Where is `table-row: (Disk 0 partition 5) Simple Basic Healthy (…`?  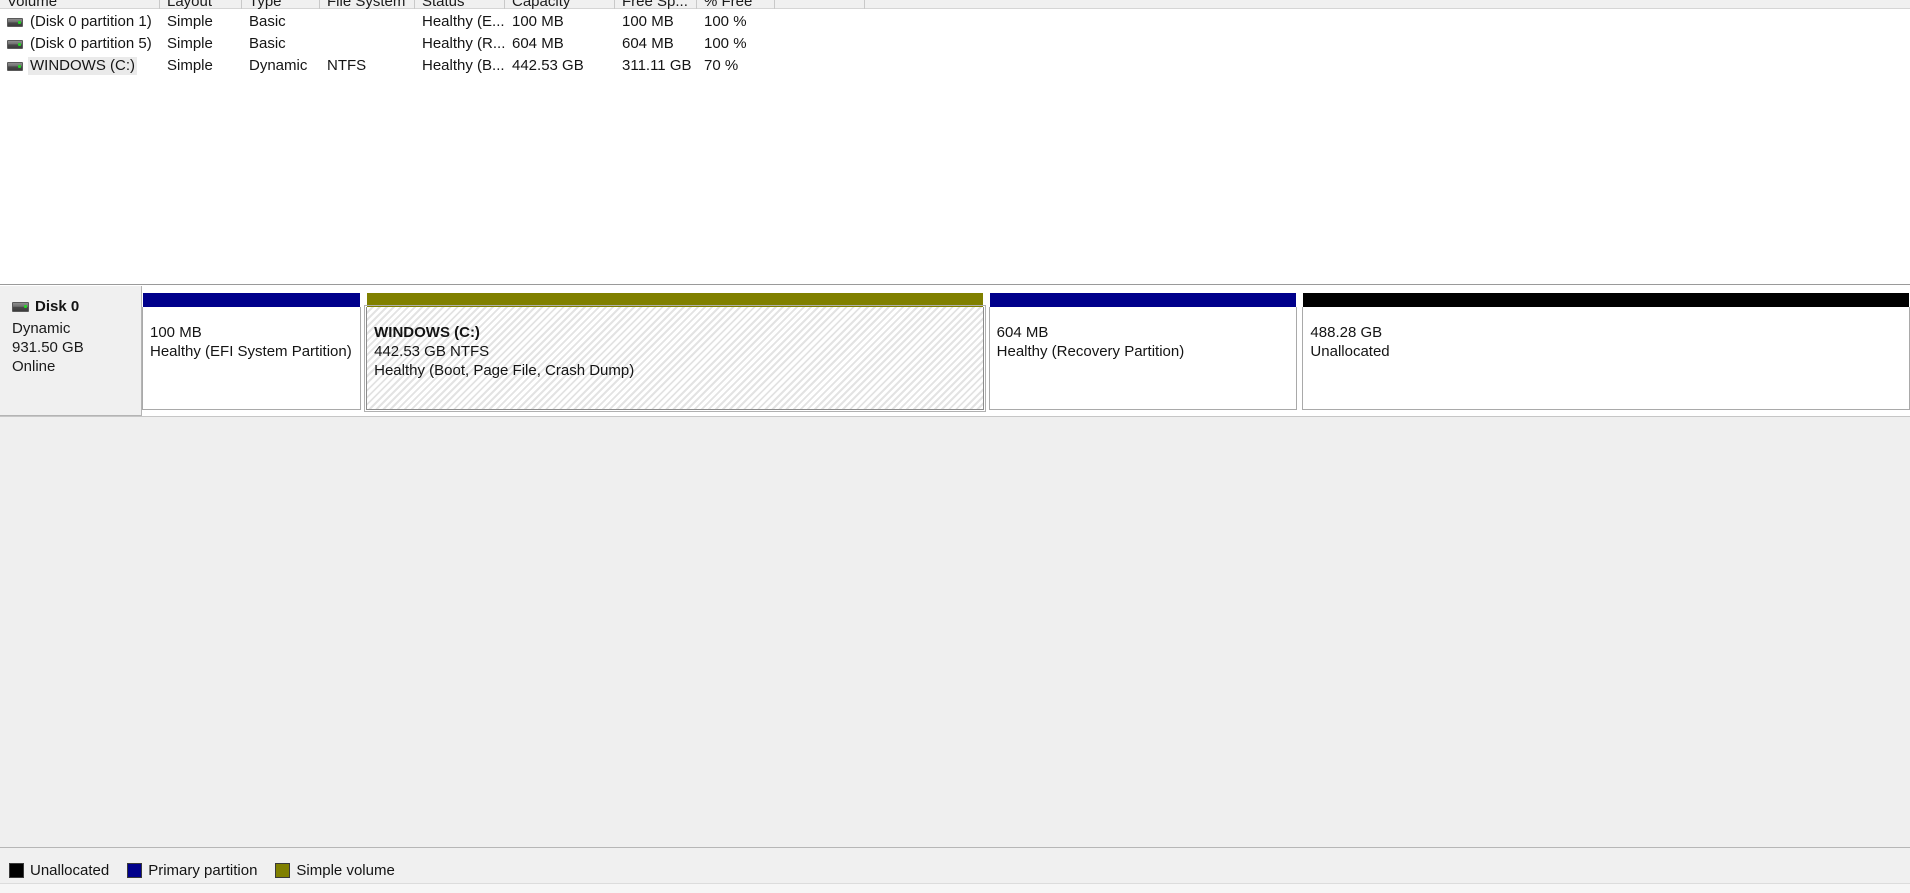
table-row: (Disk 0 partition 5) Simple Basic Healthy (… is located at coordinates (955, 44).